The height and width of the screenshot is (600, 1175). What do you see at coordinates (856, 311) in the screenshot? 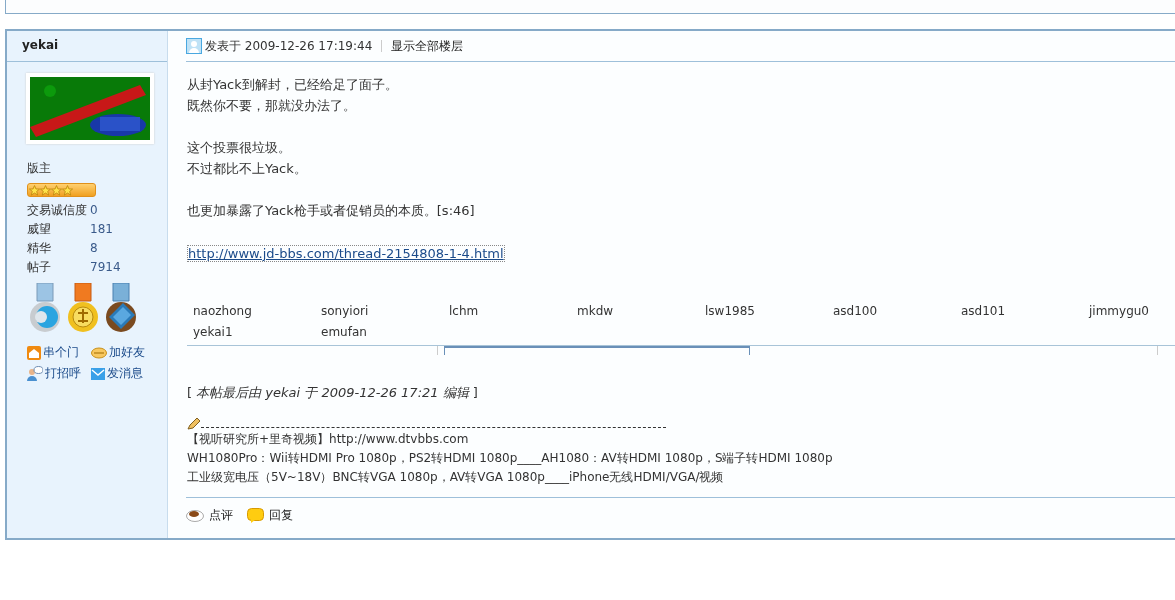
I see `voter-name: asd100` at bounding box center [856, 311].